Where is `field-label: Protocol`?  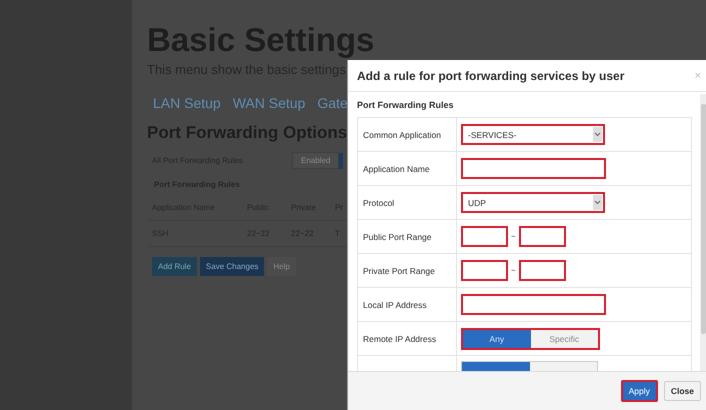 field-label: Protocol is located at coordinates (378, 203).